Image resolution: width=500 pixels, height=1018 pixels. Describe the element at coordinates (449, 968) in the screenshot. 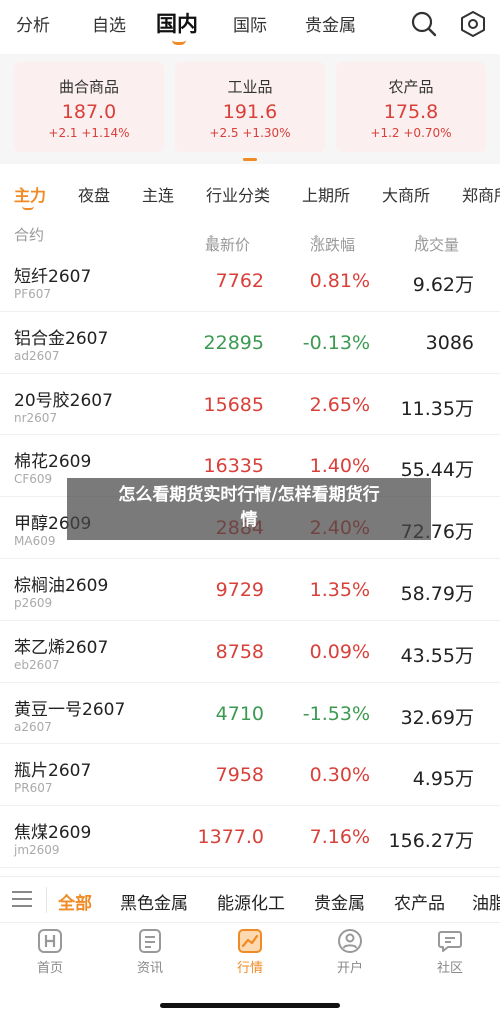

I see `nav-community-label: 社区` at that location.